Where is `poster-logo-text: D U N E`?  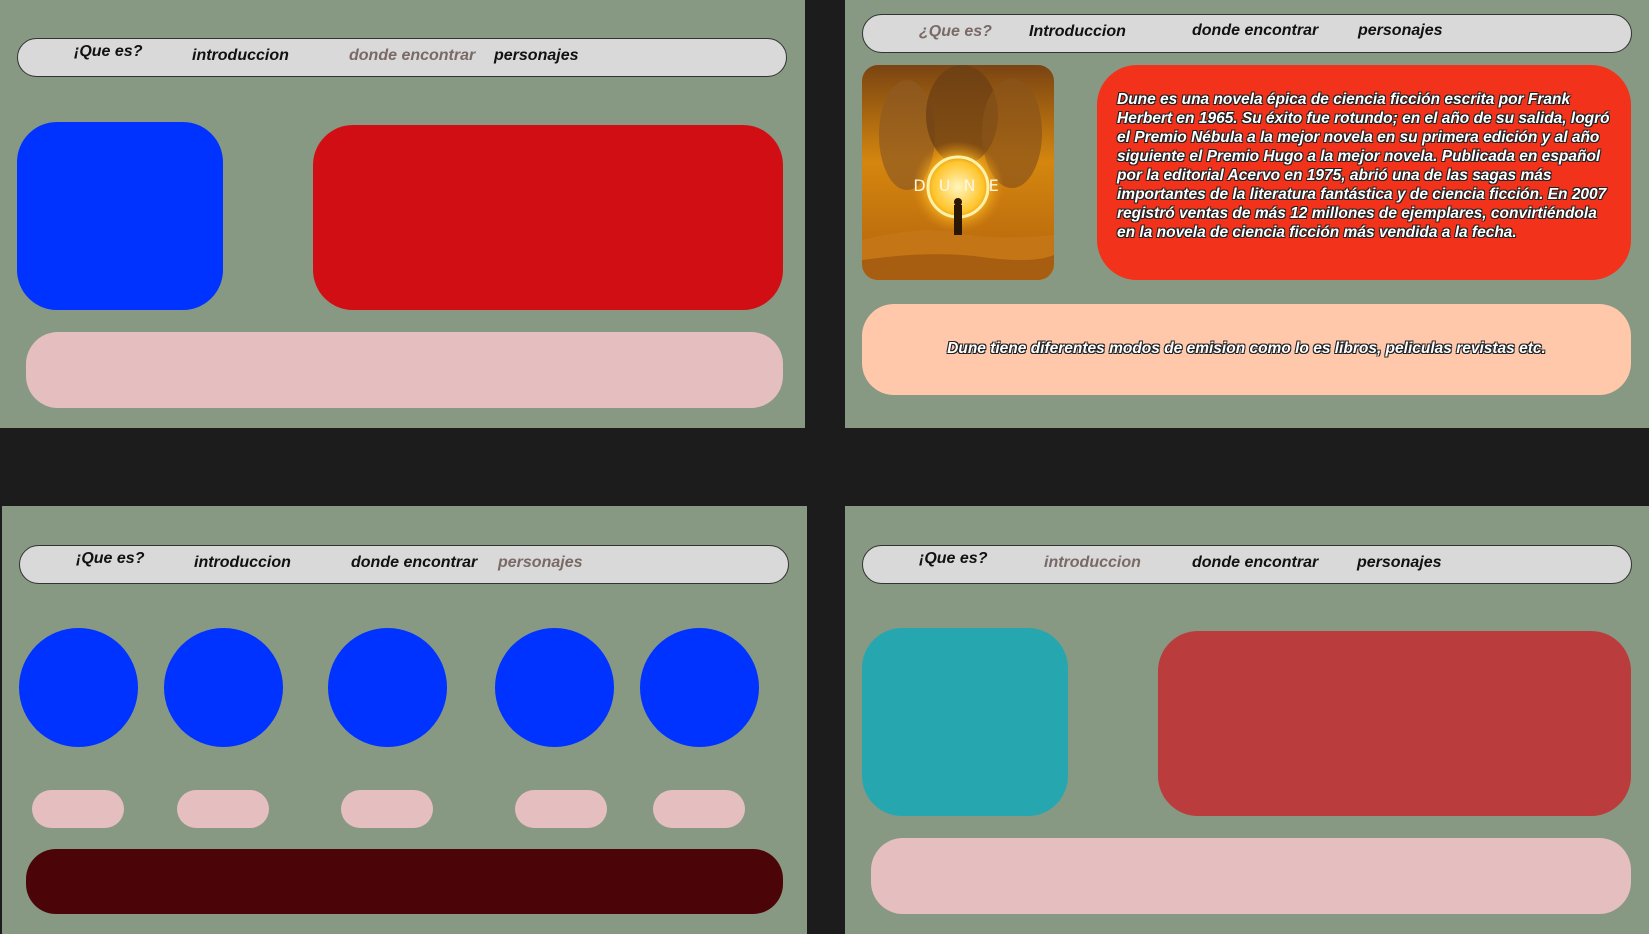
poster-logo-text: D U N E is located at coordinates (957, 185).